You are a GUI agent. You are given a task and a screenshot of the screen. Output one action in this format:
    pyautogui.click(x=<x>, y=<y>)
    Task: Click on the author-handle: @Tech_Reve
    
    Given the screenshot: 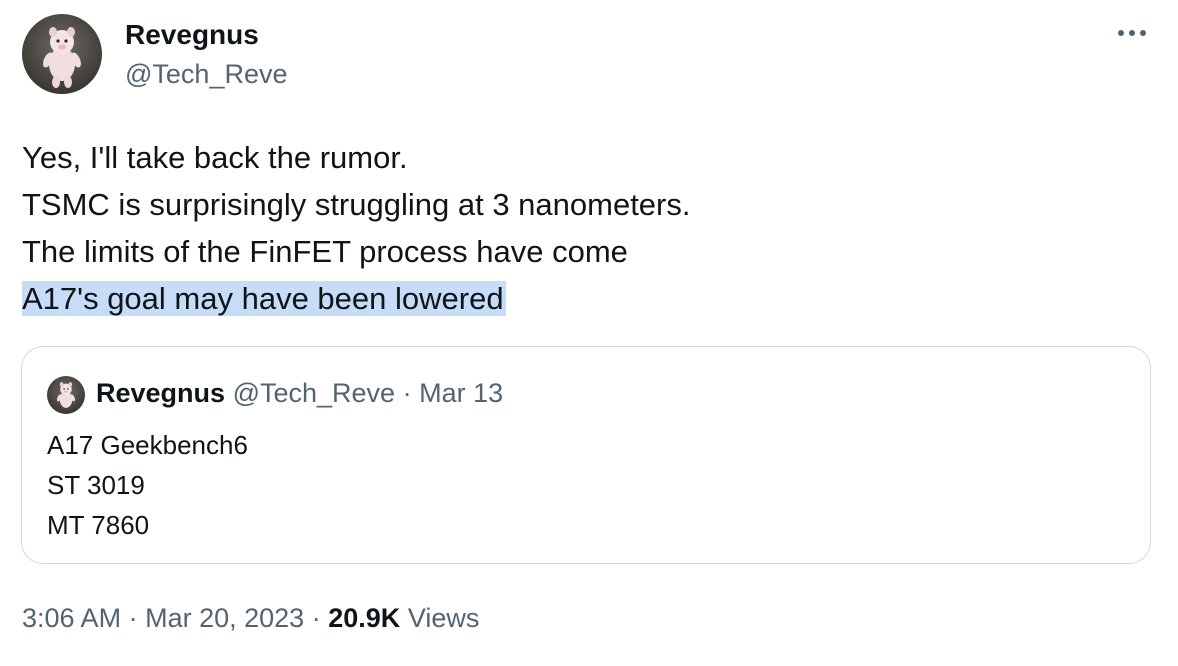 What is the action you would take?
    pyautogui.click(x=206, y=74)
    